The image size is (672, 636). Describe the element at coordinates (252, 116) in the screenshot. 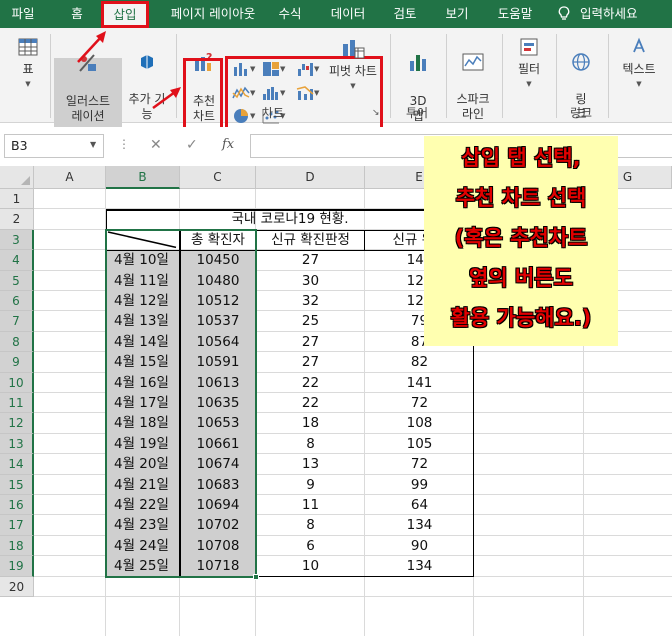

I see `pie-chart-dropdown-icon: ▼` at that location.